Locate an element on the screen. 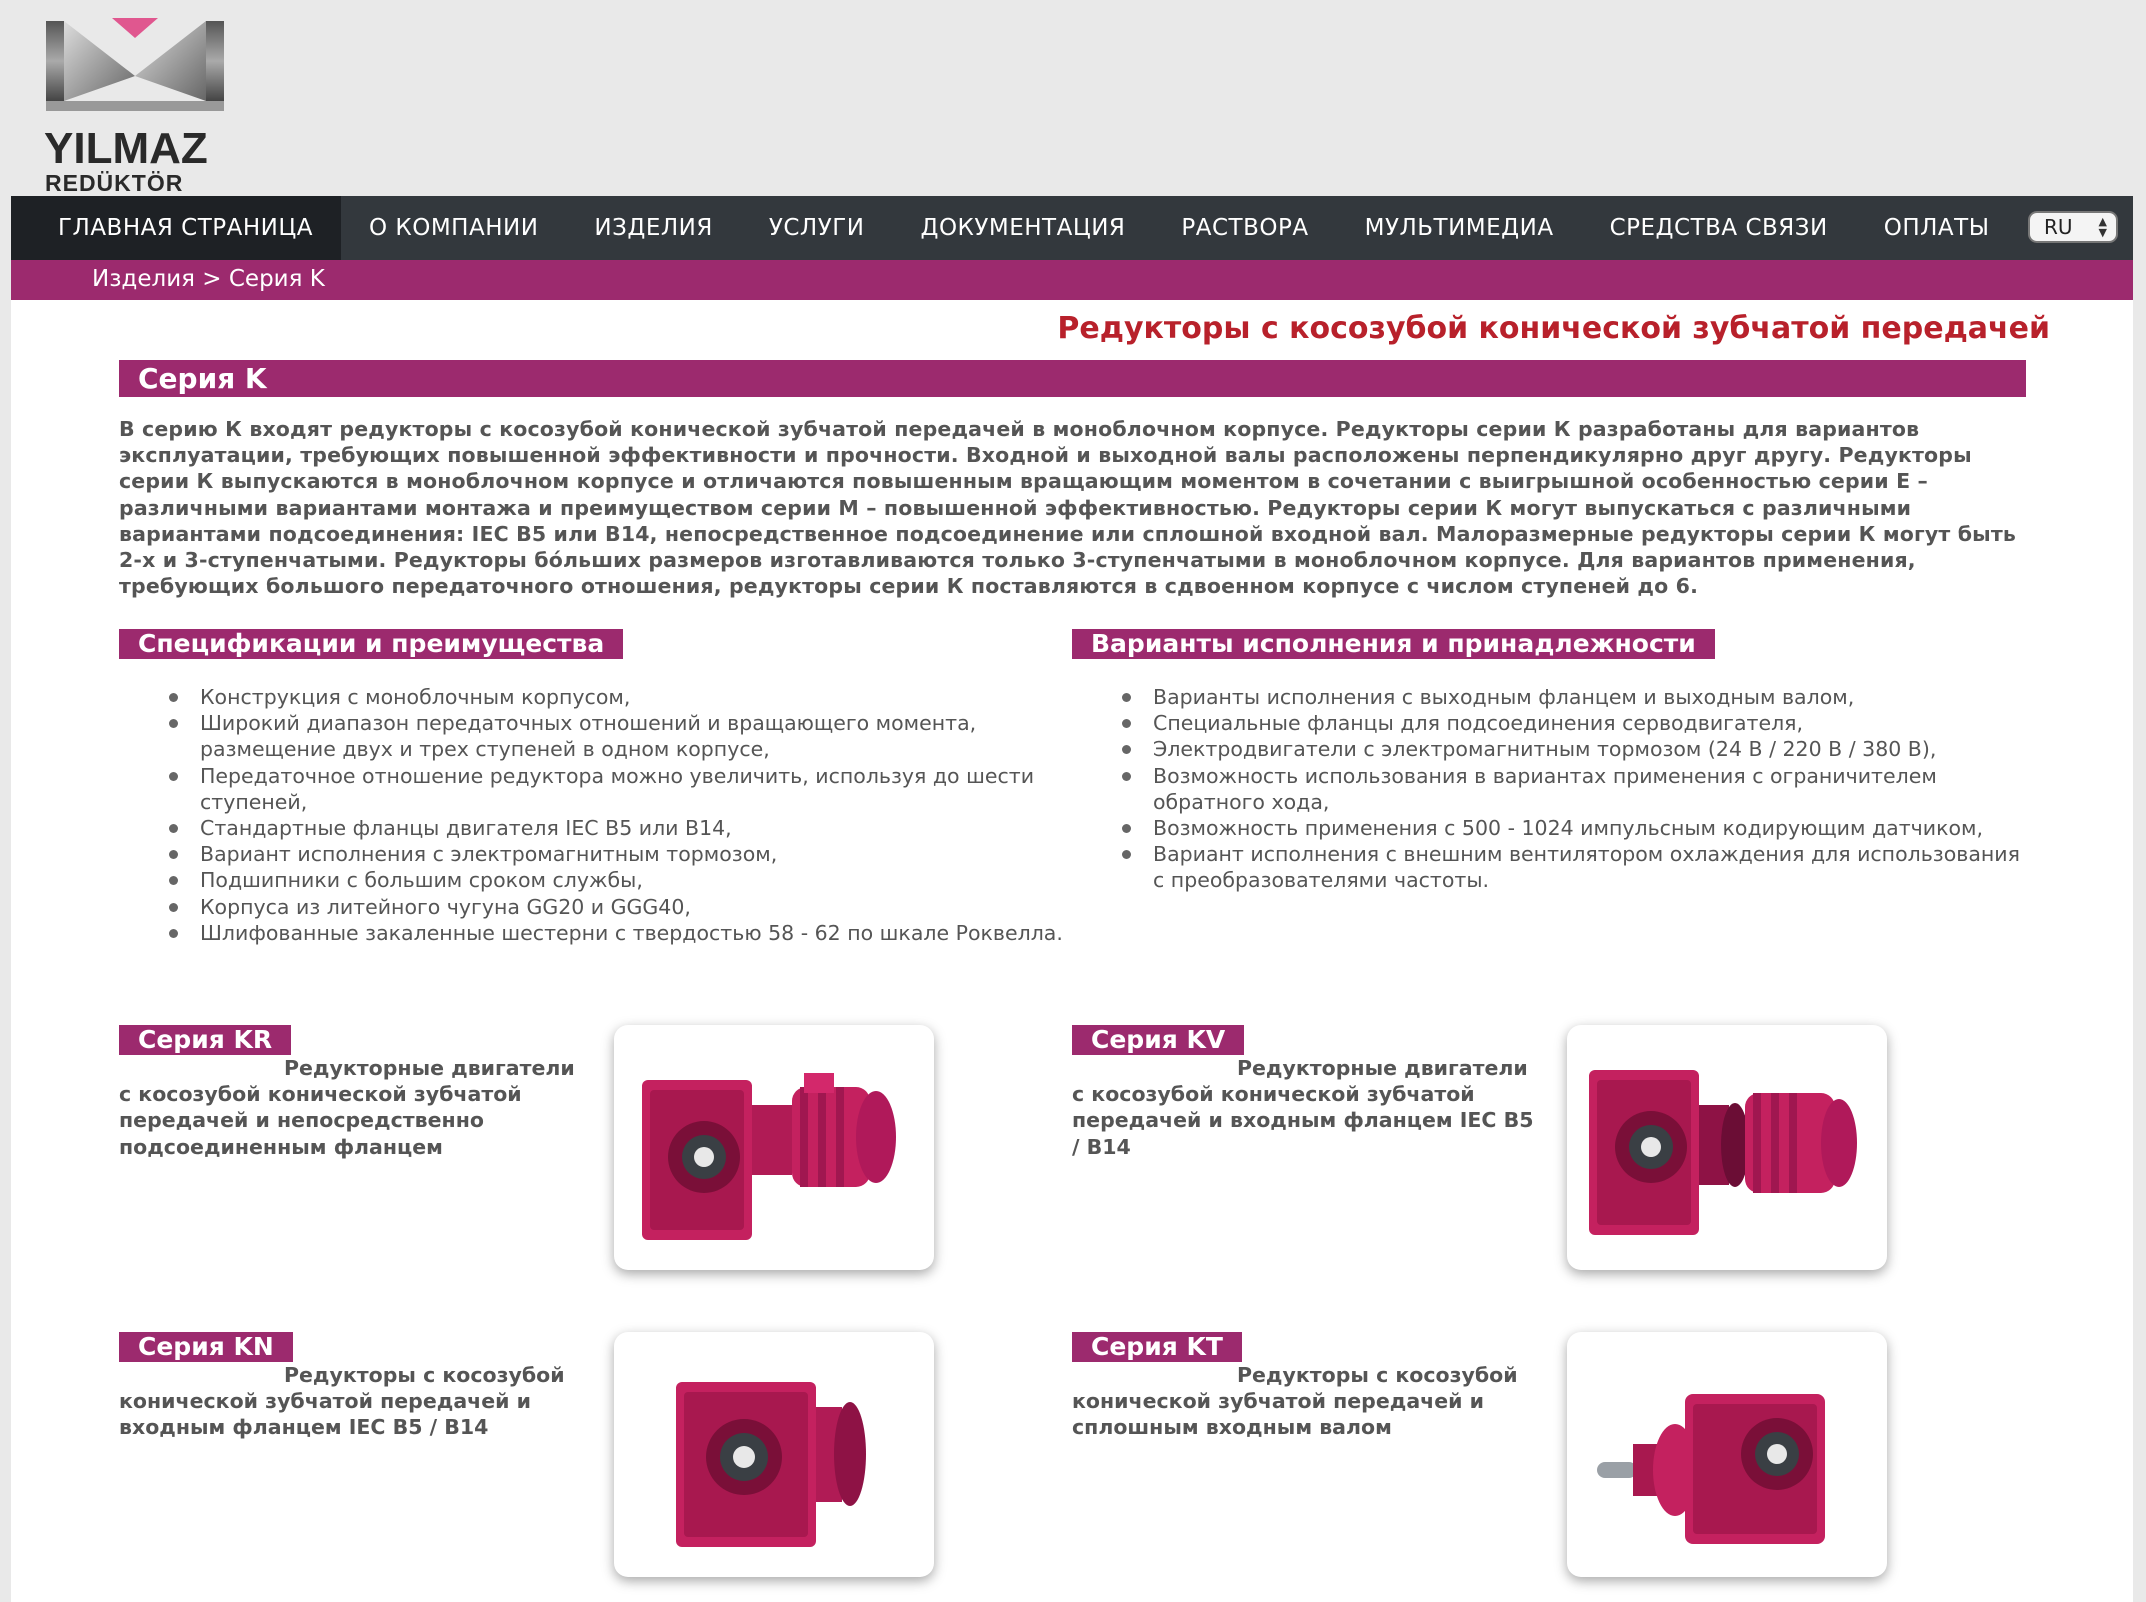 The width and height of the screenshot is (2146, 1602). nav-item-payments: ОПЛАТЫ is located at coordinates (1937, 228).